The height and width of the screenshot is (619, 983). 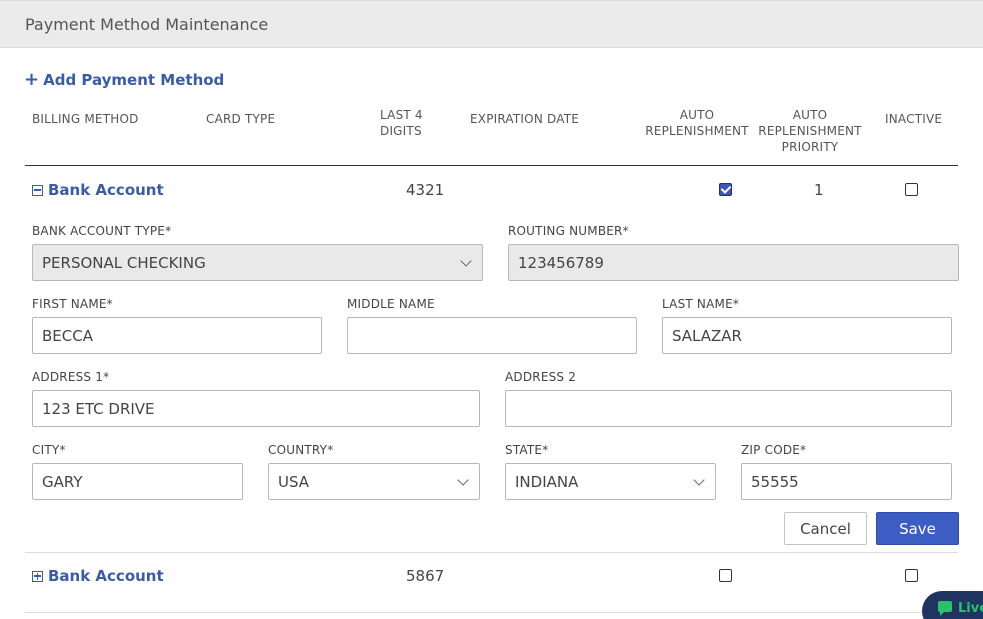 What do you see at coordinates (911, 575) in the screenshot?
I see `row-2-inactive-checkbox` at bounding box center [911, 575].